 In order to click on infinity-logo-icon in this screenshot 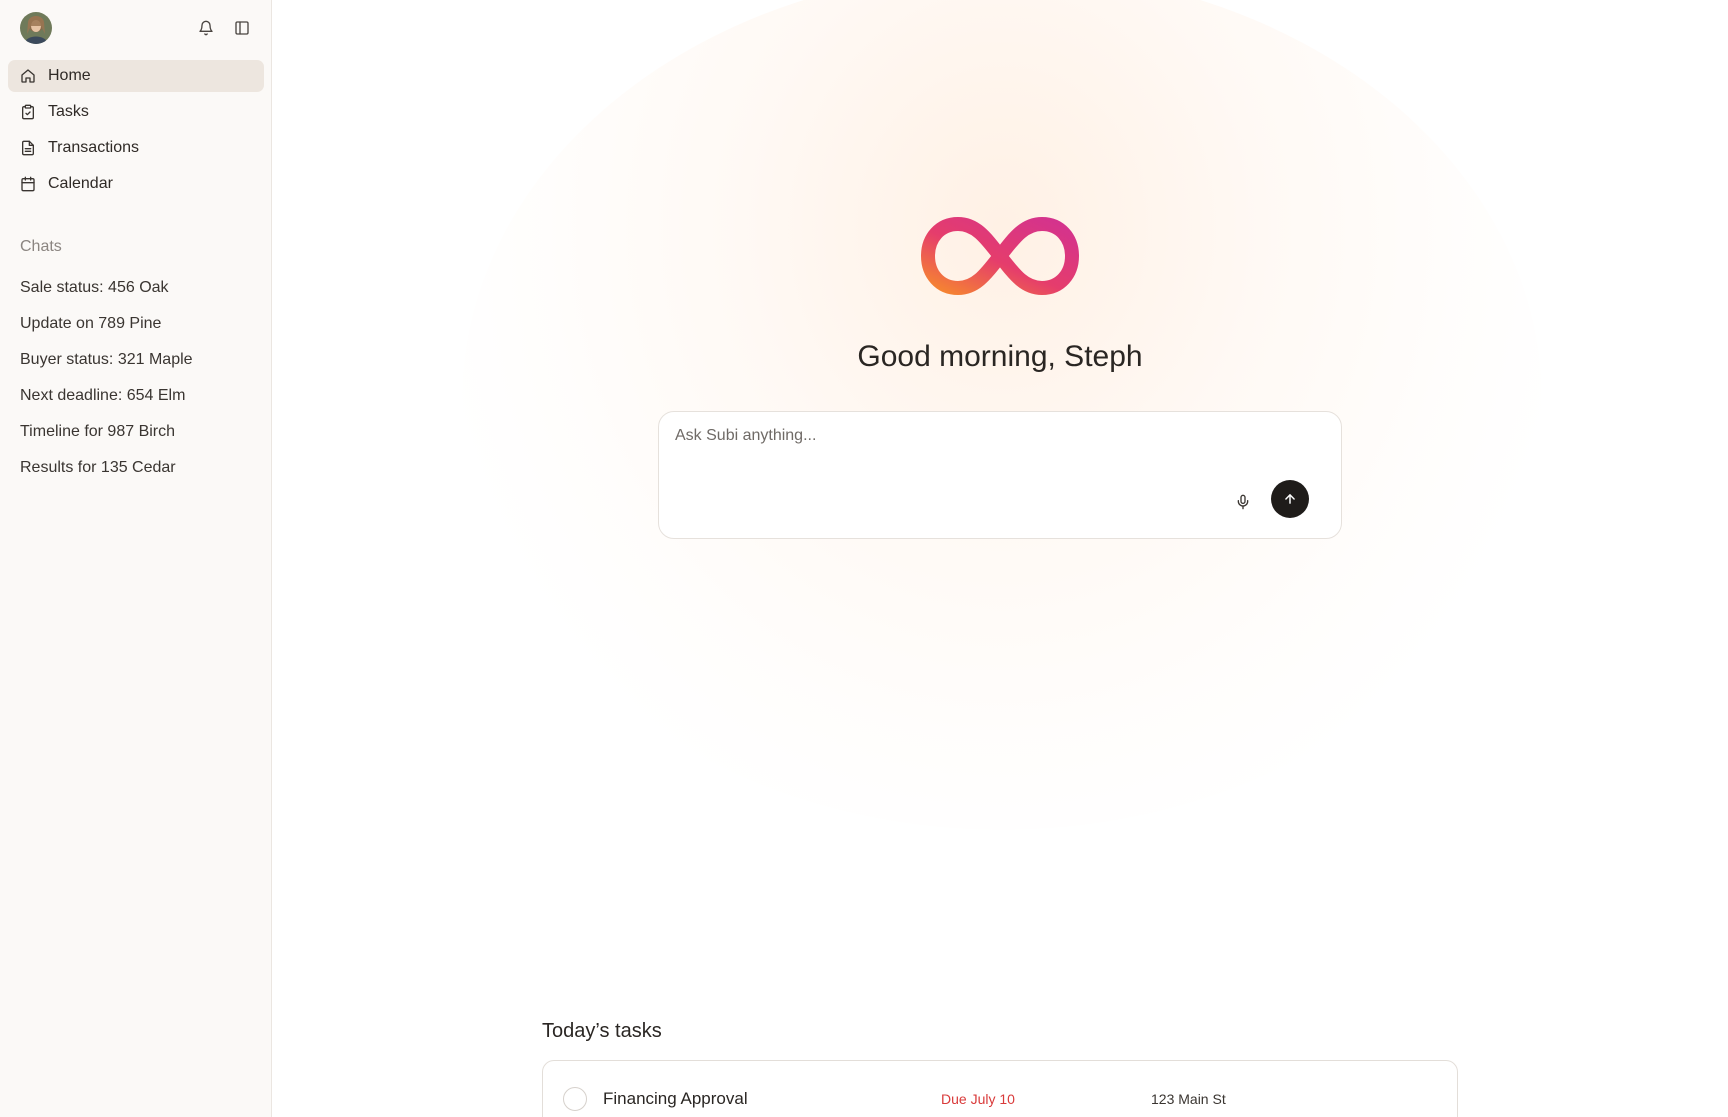, I will do `click(1000, 256)`.